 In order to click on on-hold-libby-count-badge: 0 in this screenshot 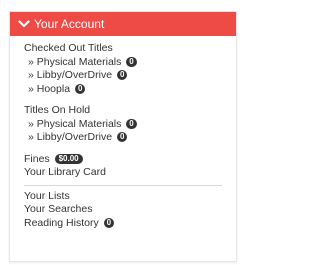, I will do `click(122, 137)`.